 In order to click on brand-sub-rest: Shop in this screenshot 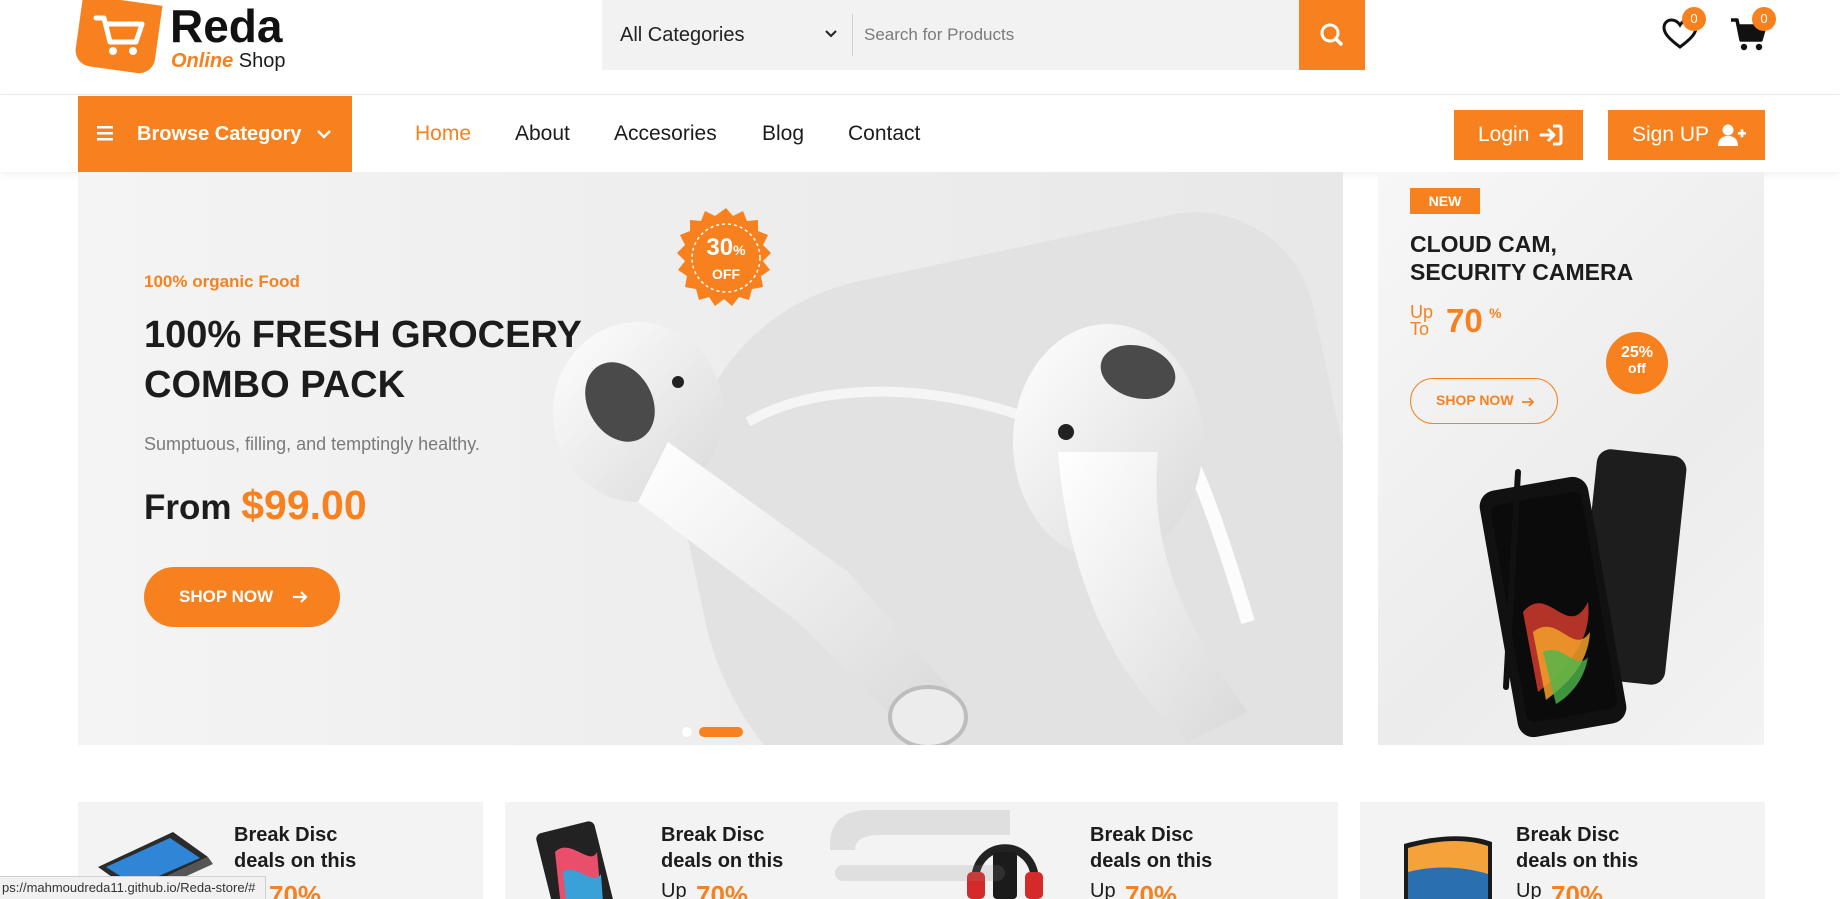, I will do `click(259, 61)`.